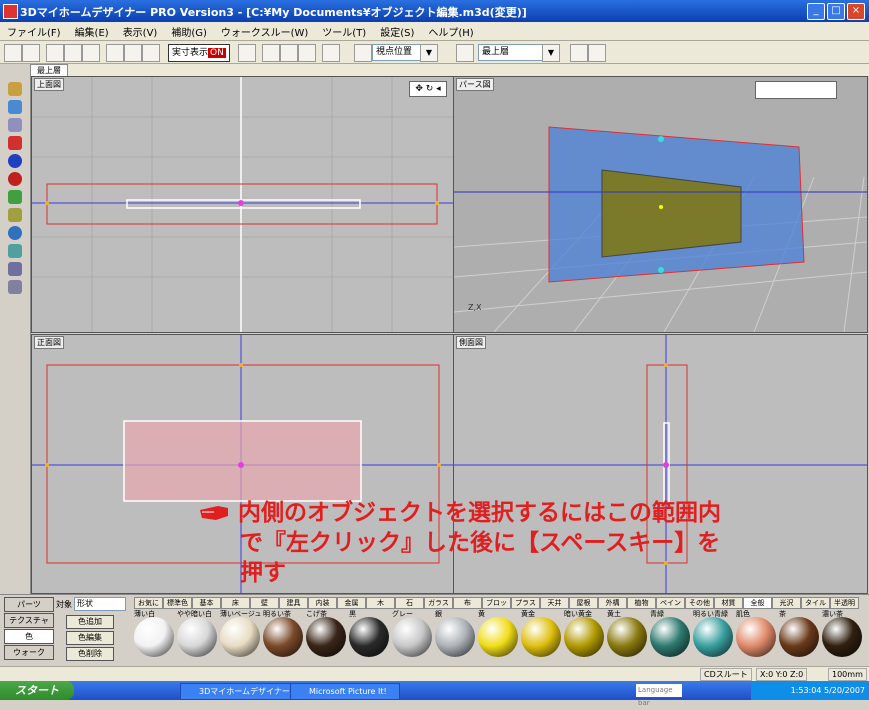 This screenshot has height=710, width=869. What do you see at coordinates (428, 89) in the screenshot?
I see `view-navigation-control: ✥ ↻ ◂` at bounding box center [428, 89].